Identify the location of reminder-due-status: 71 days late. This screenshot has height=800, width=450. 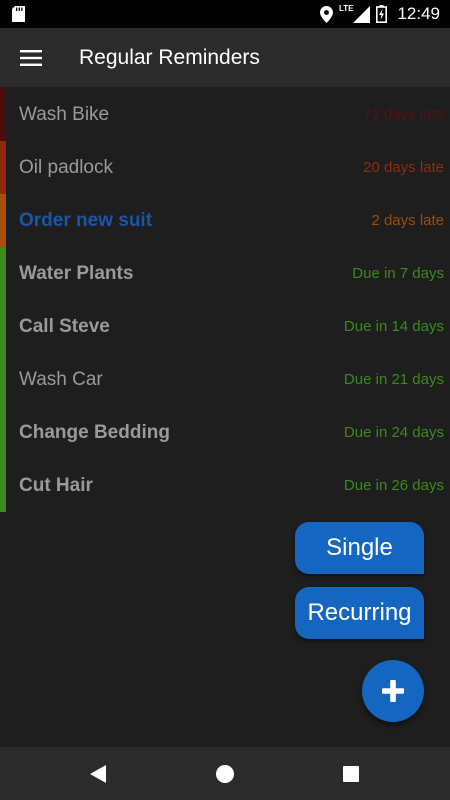
(403, 114).